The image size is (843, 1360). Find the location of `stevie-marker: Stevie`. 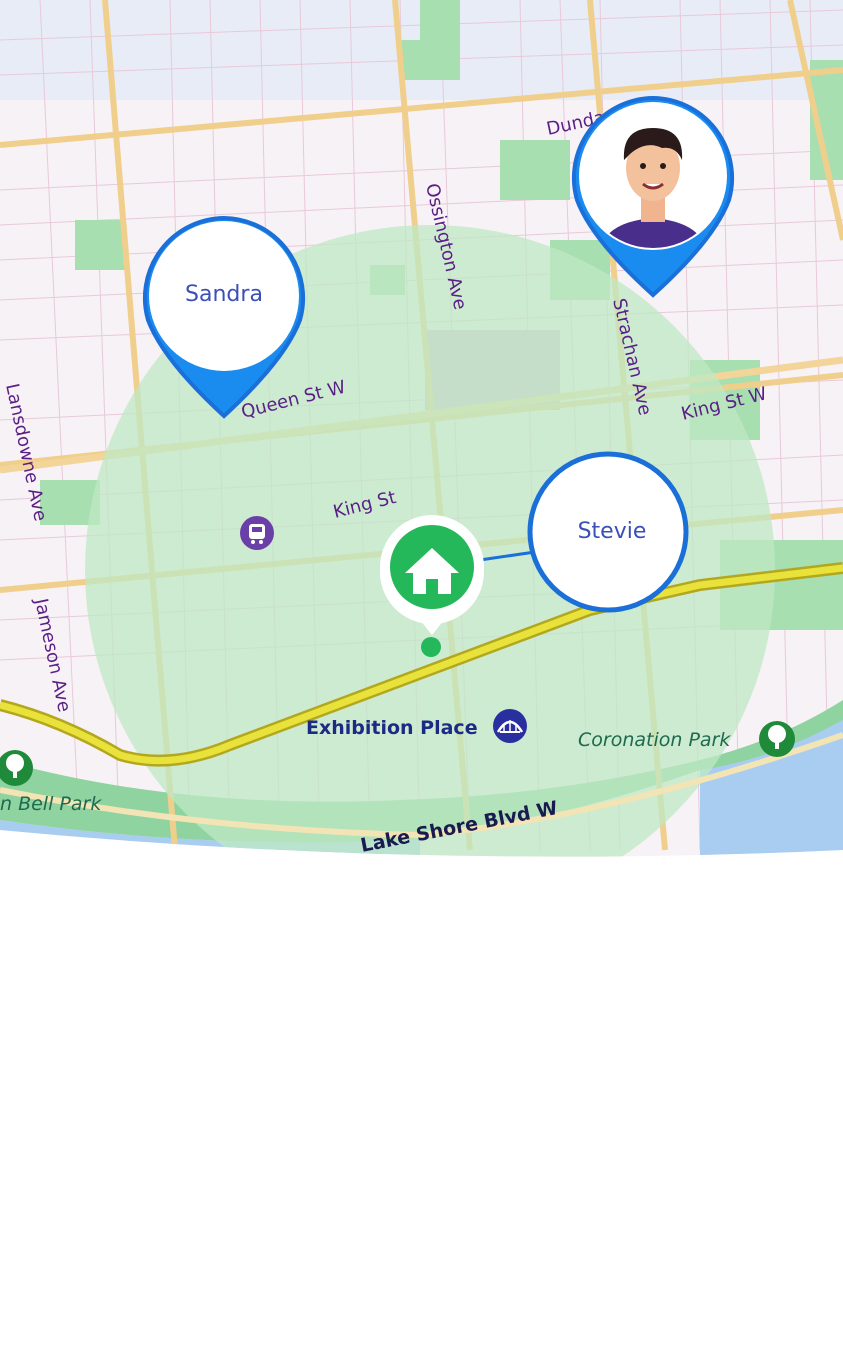

stevie-marker: Stevie is located at coordinates (608, 532).